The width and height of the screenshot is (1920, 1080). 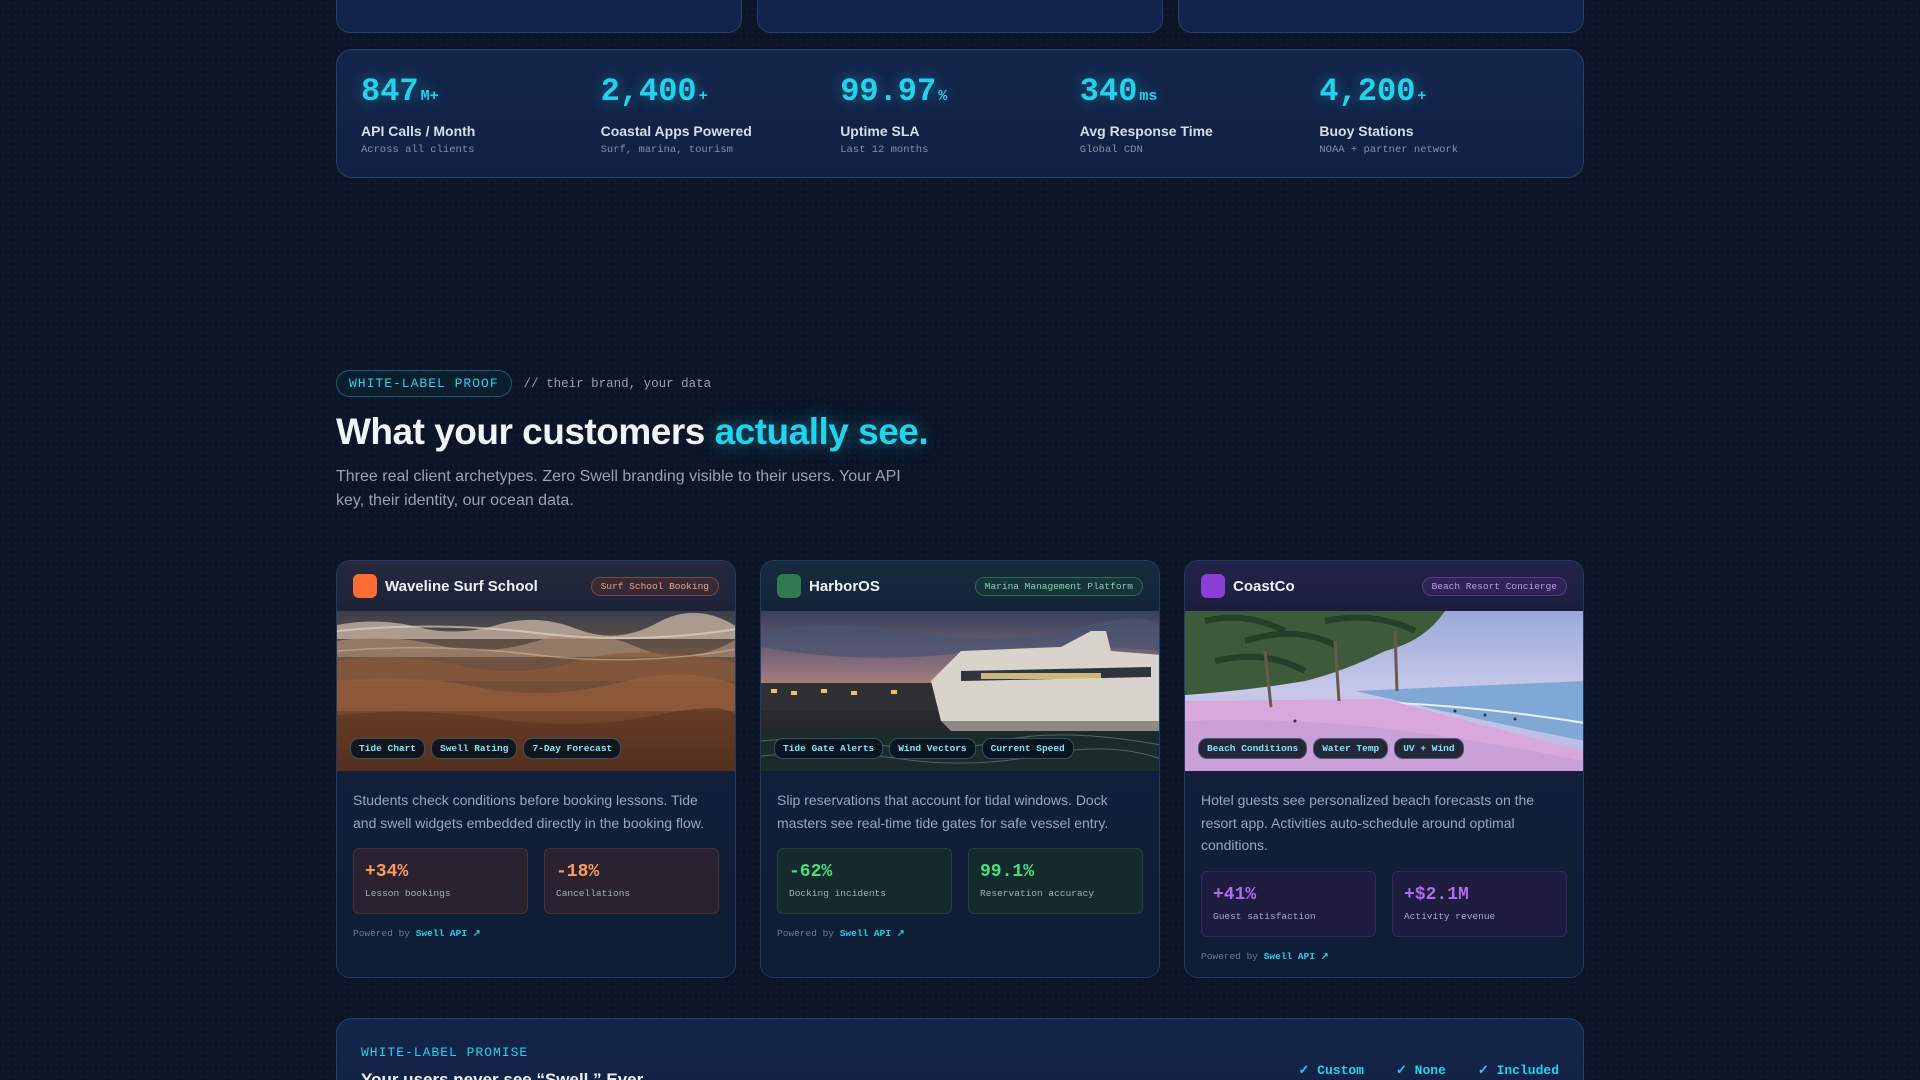 I want to click on surf-waves-image: Tide Chart Swell Rating 7-Day Forecast, so click(x=536, y=691).